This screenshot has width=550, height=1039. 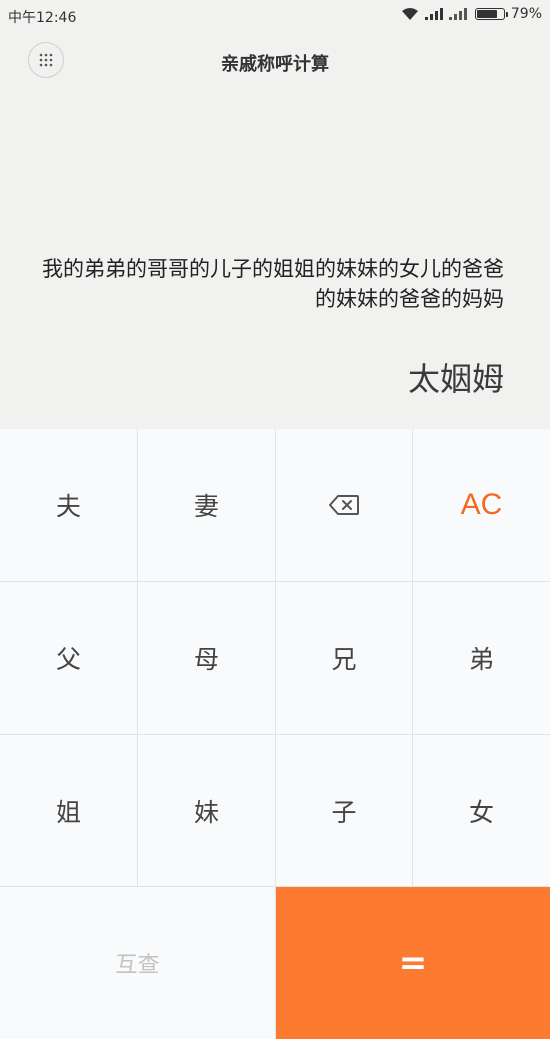 What do you see at coordinates (69, 505) in the screenshot?
I see `key-husband: 夫` at bounding box center [69, 505].